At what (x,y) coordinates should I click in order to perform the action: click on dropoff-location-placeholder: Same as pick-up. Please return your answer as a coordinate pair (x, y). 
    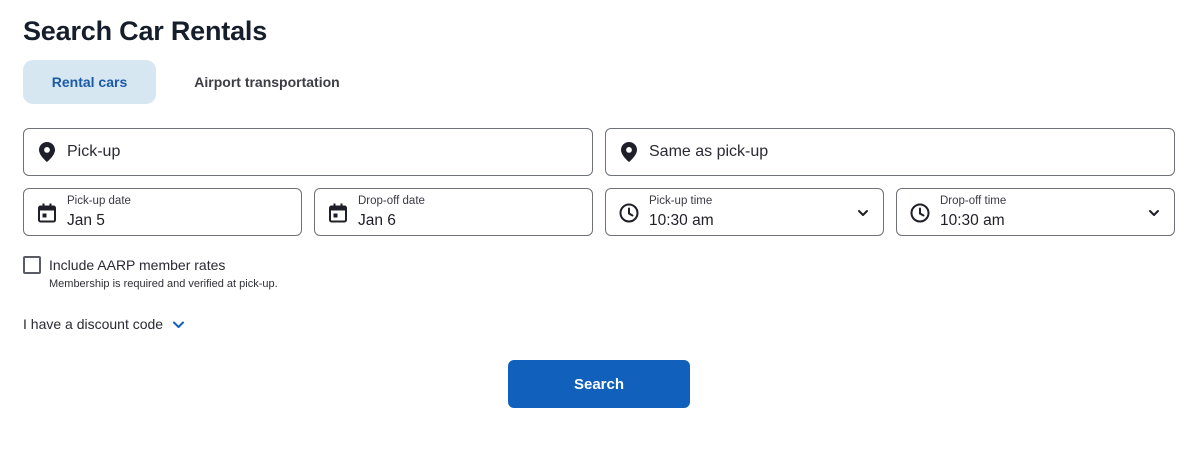
    Looking at the image, I should click on (709, 151).